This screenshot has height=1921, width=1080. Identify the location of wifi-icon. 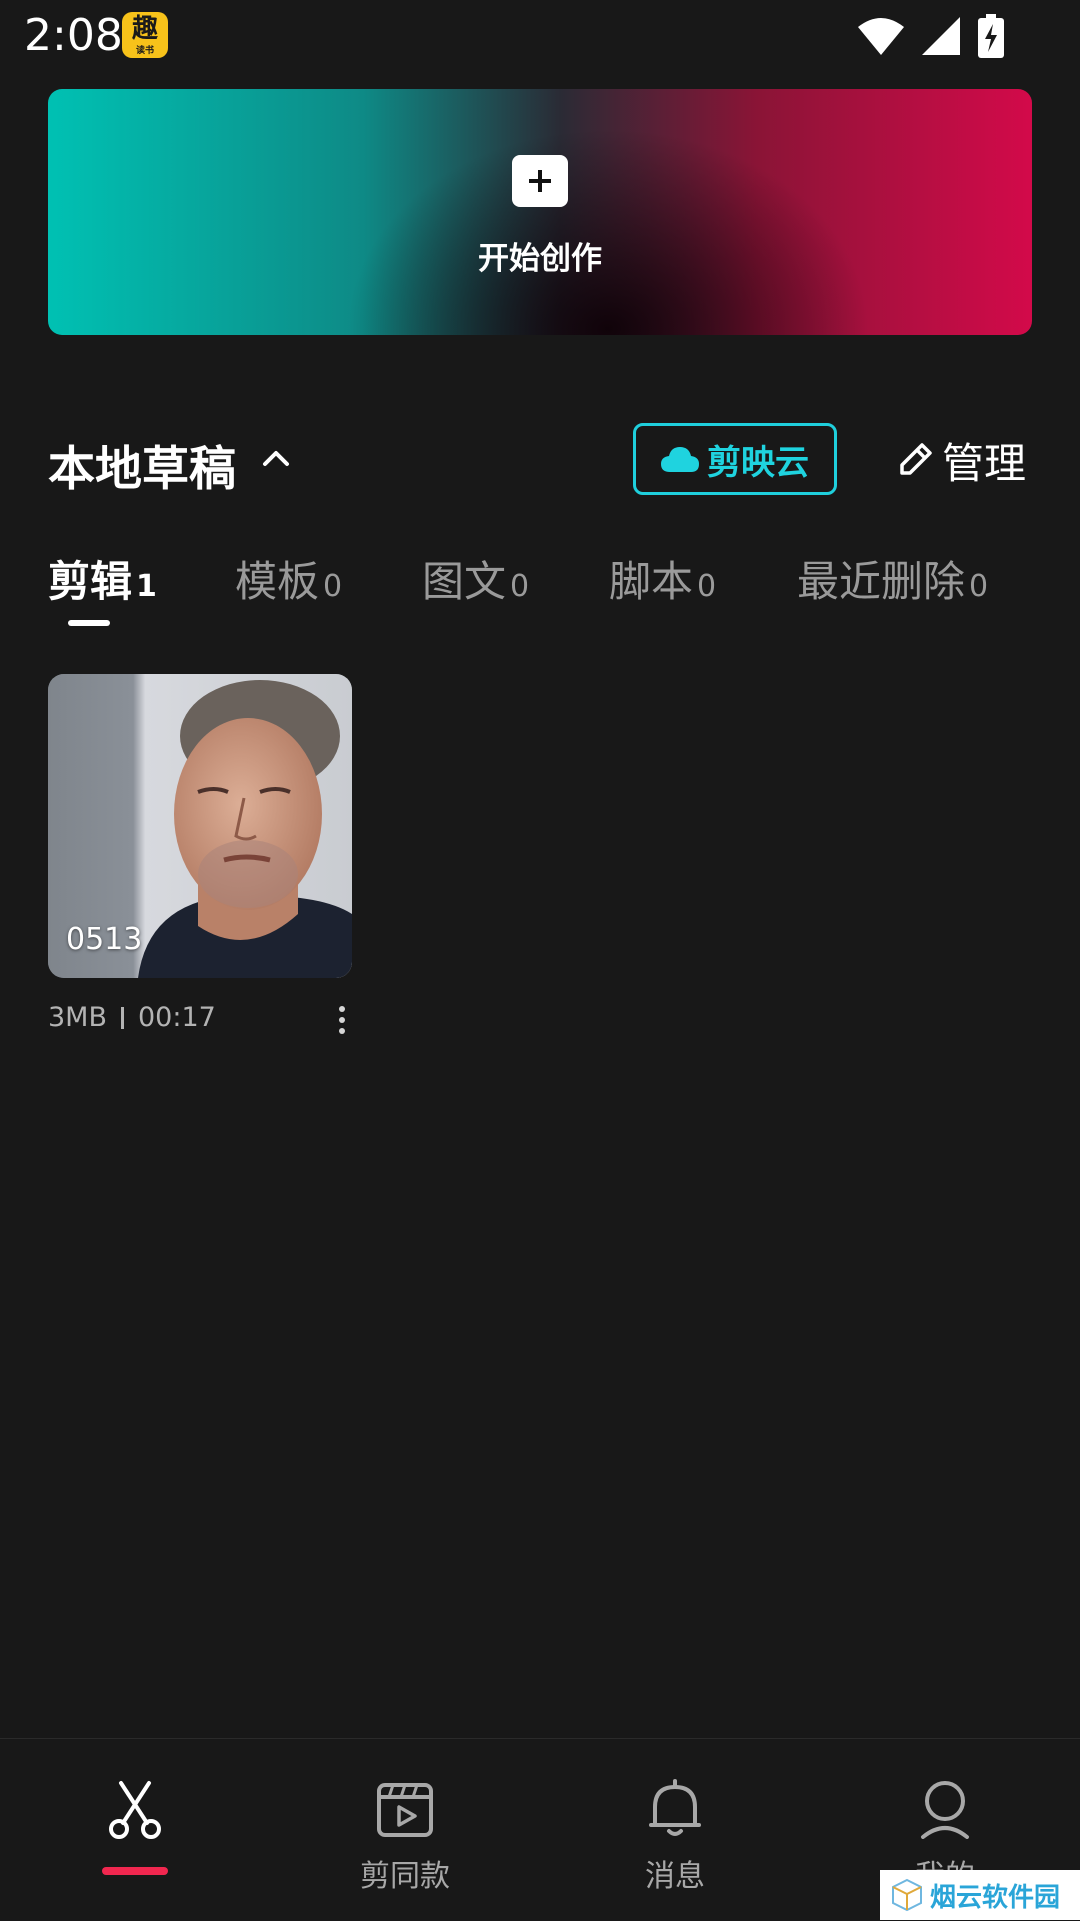
(881, 36).